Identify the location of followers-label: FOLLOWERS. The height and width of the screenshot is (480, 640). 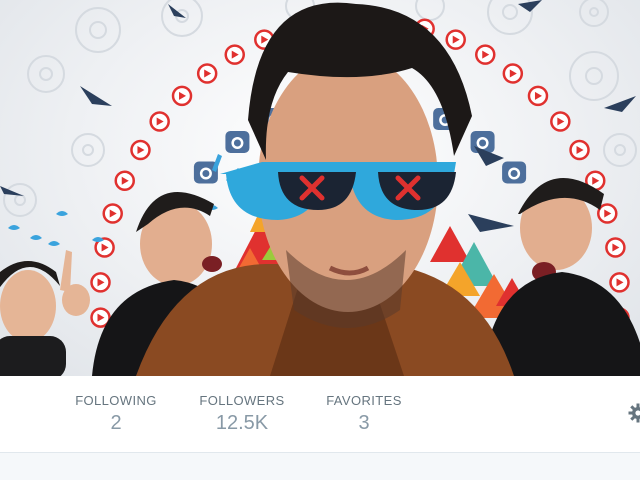
(242, 400).